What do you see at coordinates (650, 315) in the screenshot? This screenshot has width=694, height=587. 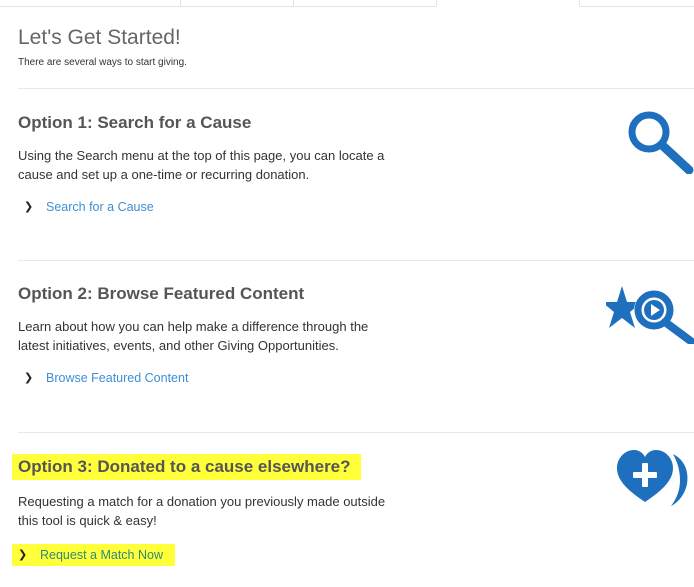 I see `featured-star-play-icon` at bounding box center [650, 315].